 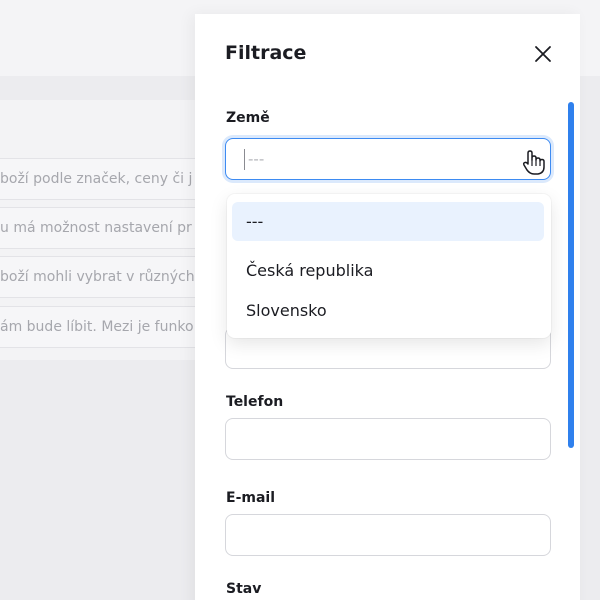 I want to click on country-dropdown: --- Česká republika Slovensko, so click(x=389, y=266).